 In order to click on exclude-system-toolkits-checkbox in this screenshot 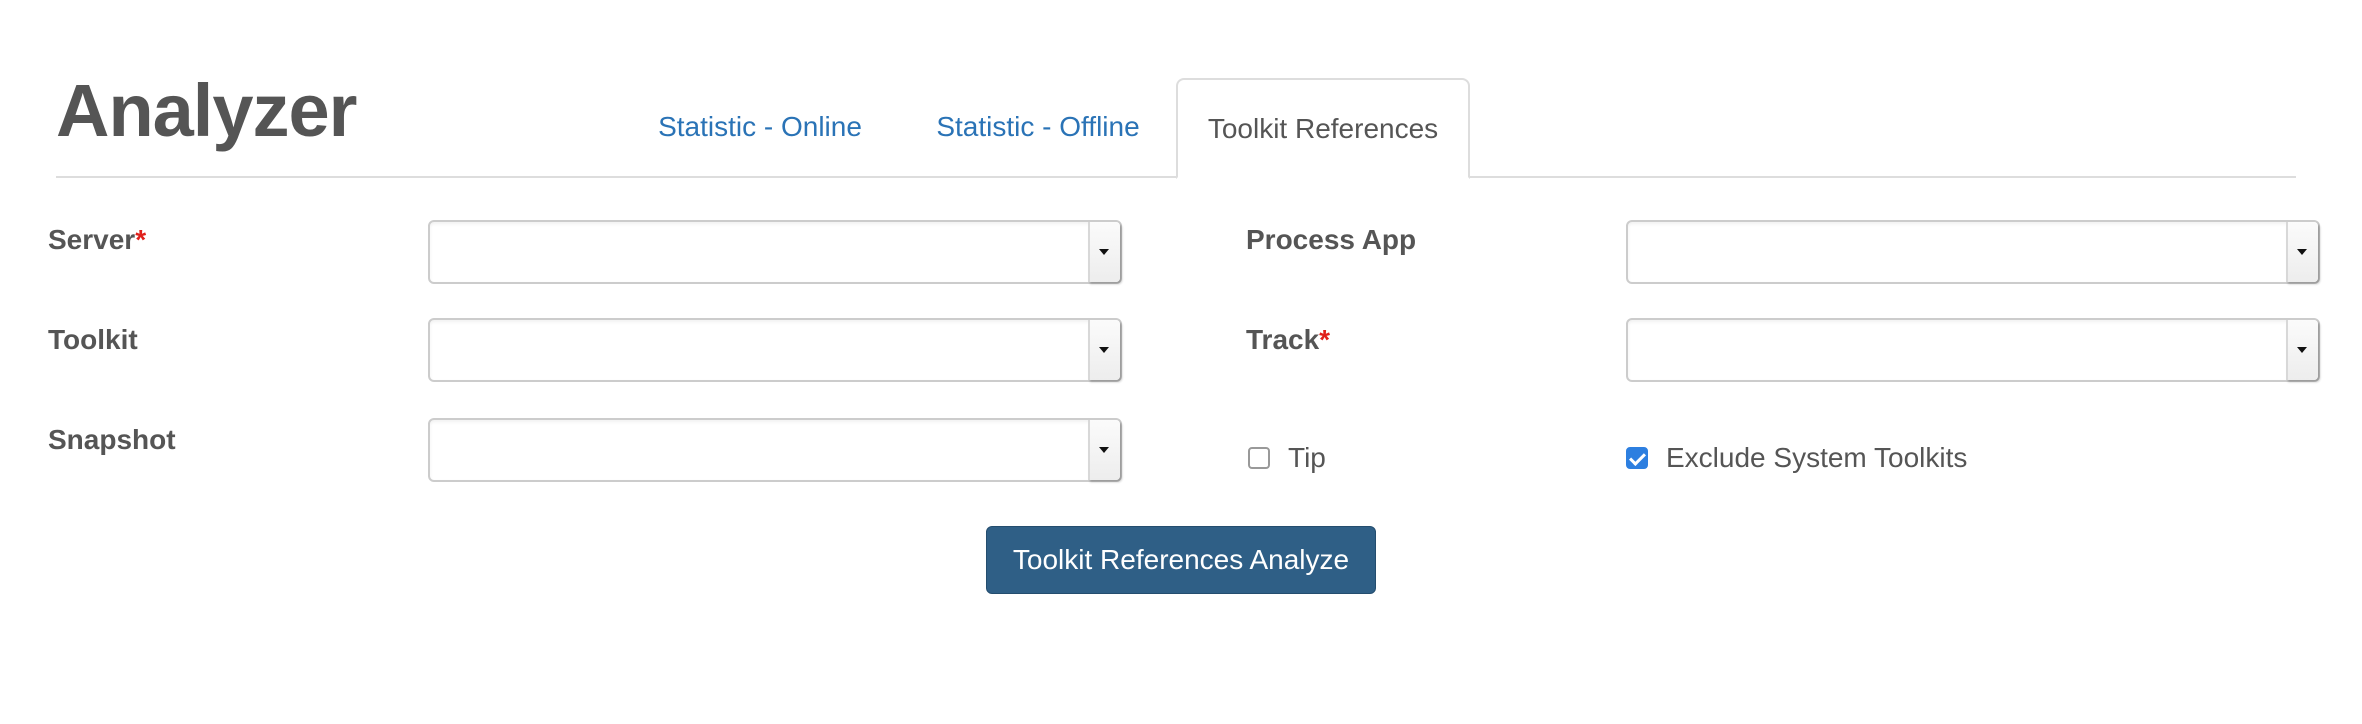, I will do `click(1637, 458)`.